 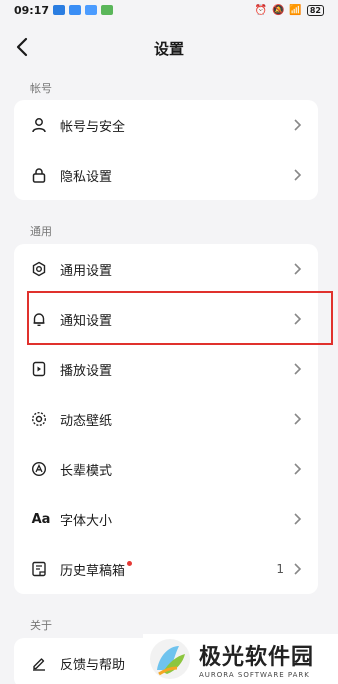 I want to click on elder-mode-icon, so click(x=39, y=469).